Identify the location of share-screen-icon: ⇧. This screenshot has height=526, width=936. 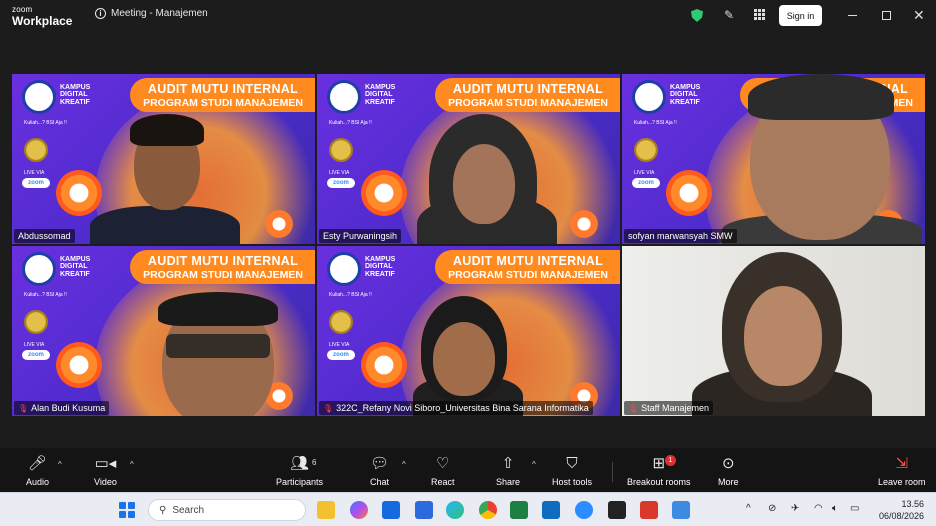
(508, 463).